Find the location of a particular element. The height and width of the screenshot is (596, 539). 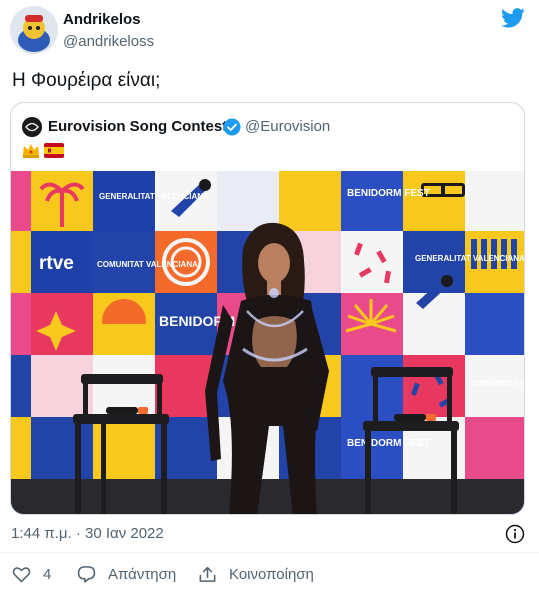

verified-badge-icon is located at coordinates (232, 127).